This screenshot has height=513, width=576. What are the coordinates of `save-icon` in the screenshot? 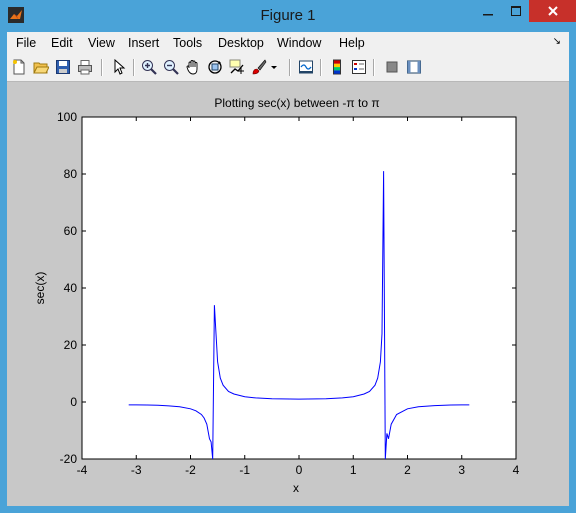 It's located at (63, 67).